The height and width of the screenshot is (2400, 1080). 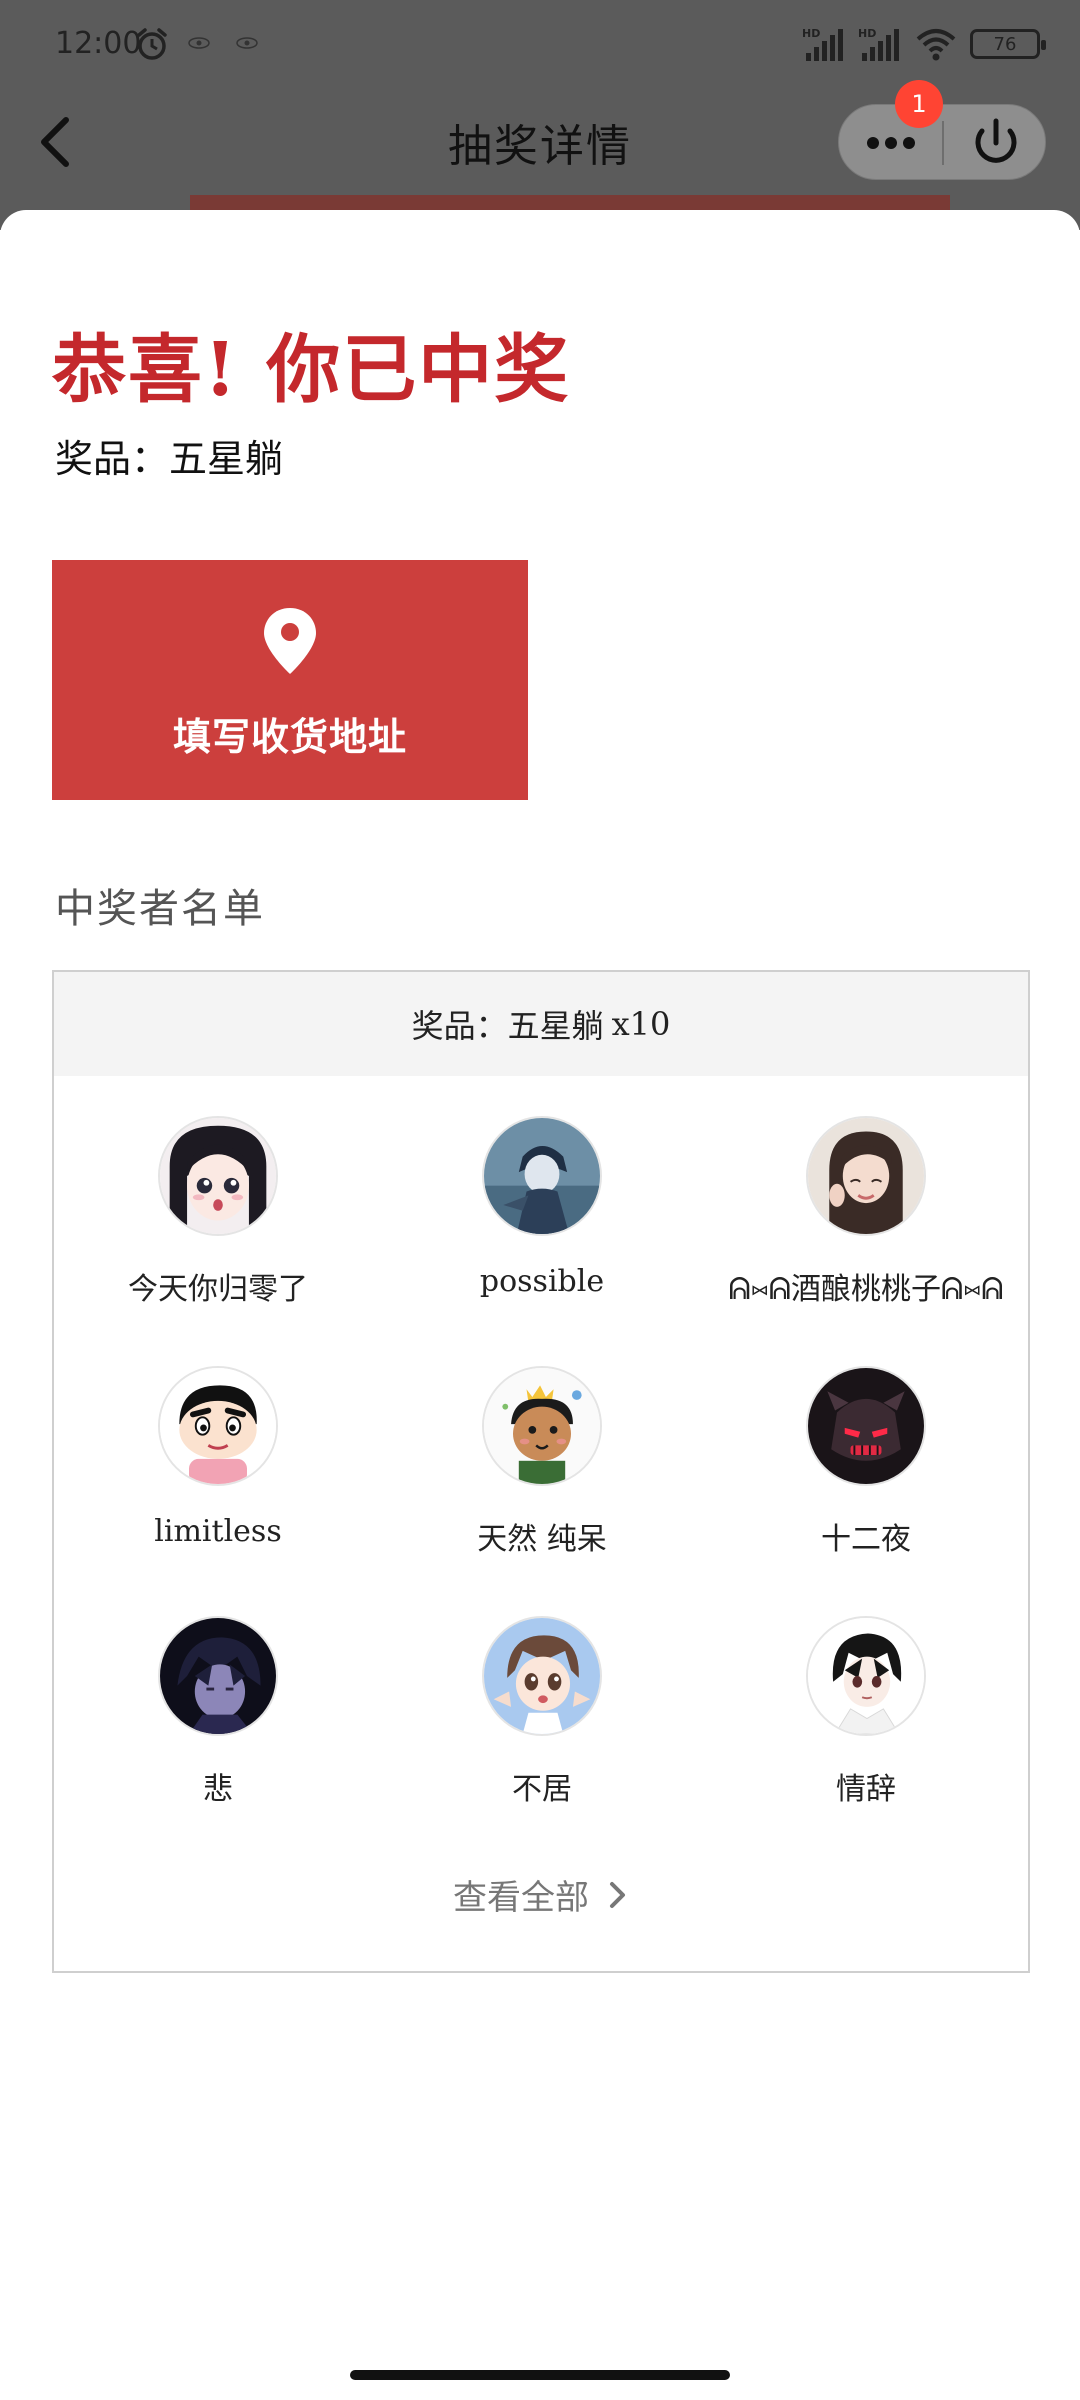 I want to click on view-all-label: 查看全部, so click(x=521, y=1898).